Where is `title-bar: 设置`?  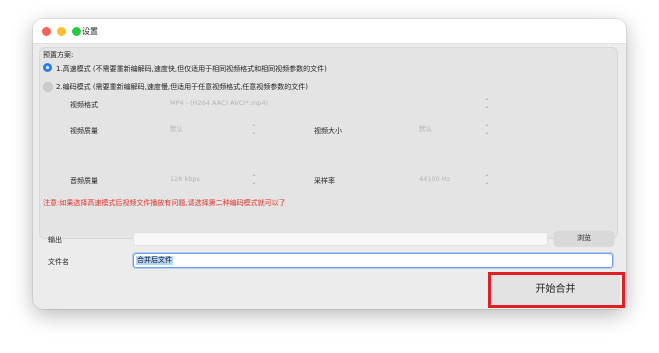
title-bar: 设置 is located at coordinates (329, 31).